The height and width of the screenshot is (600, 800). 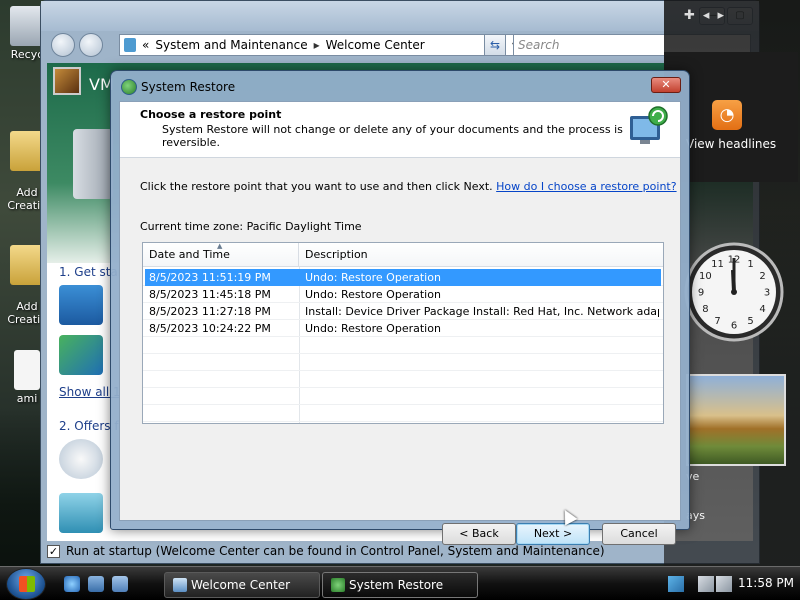 What do you see at coordinates (705, 309) in the screenshot?
I see `clock-numeral: 8` at bounding box center [705, 309].